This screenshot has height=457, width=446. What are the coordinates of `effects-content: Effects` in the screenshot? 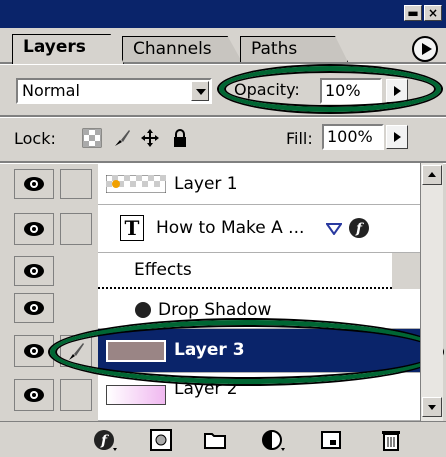 It's located at (245, 271).